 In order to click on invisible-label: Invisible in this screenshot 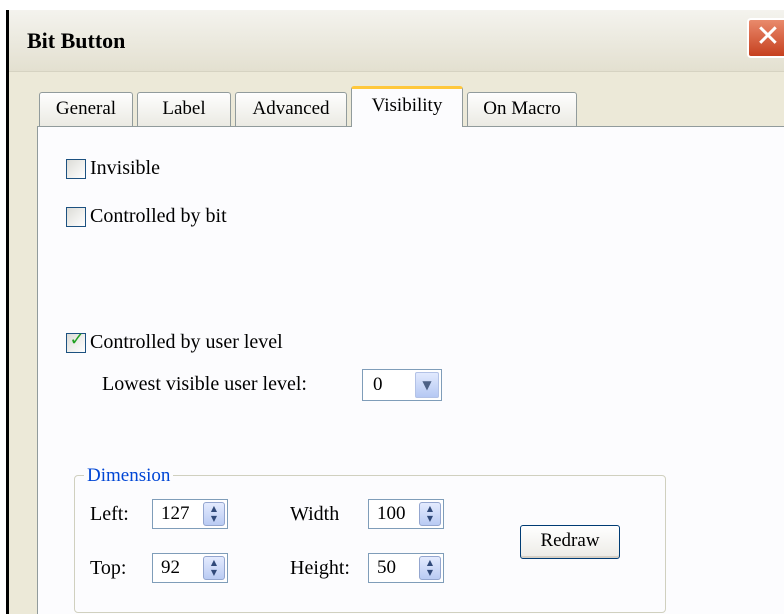, I will do `click(125, 168)`.